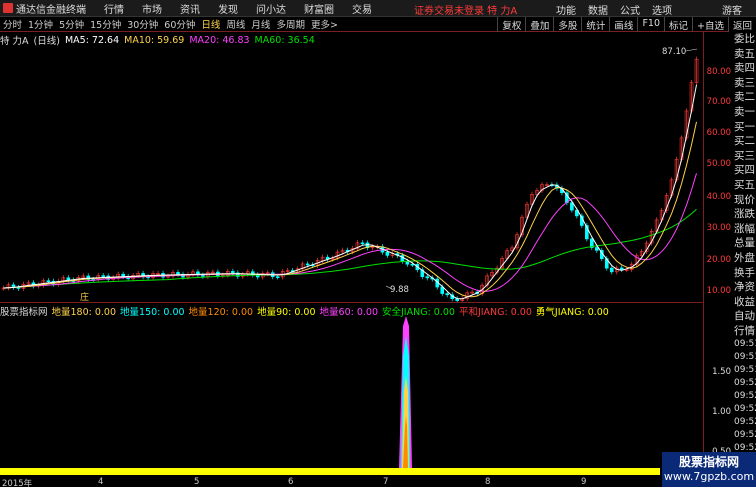 The width and height of the screenshot is (756, 487). What do you see at coordinates (114, 8) in the screenshot?
I see `menu-quotes: 行情` at bounding box center [114, 8].